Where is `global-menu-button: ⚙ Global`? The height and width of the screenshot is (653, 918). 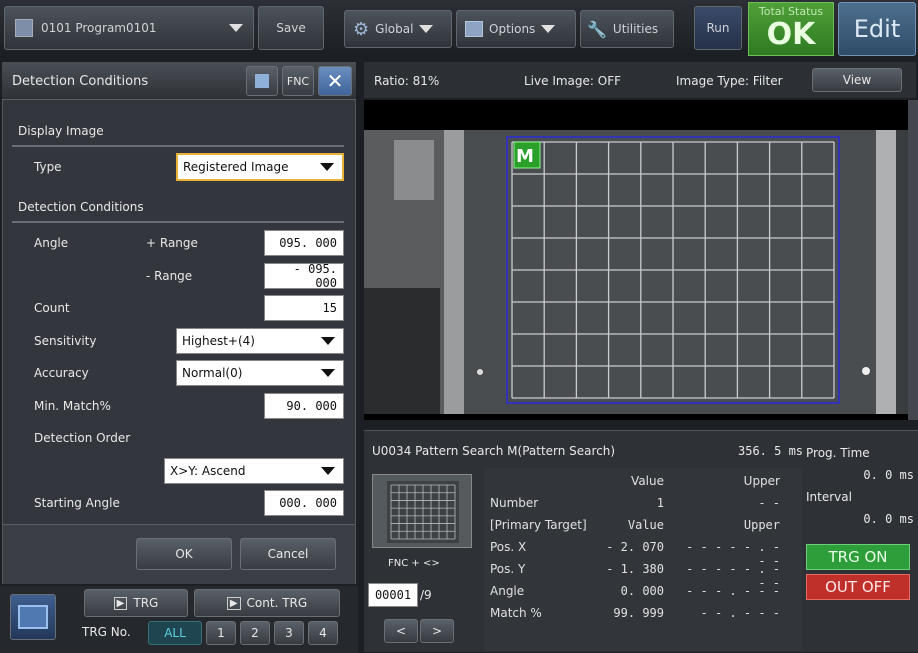 global-menu-button: ⚙ Global is located at coordinates (398, 29).